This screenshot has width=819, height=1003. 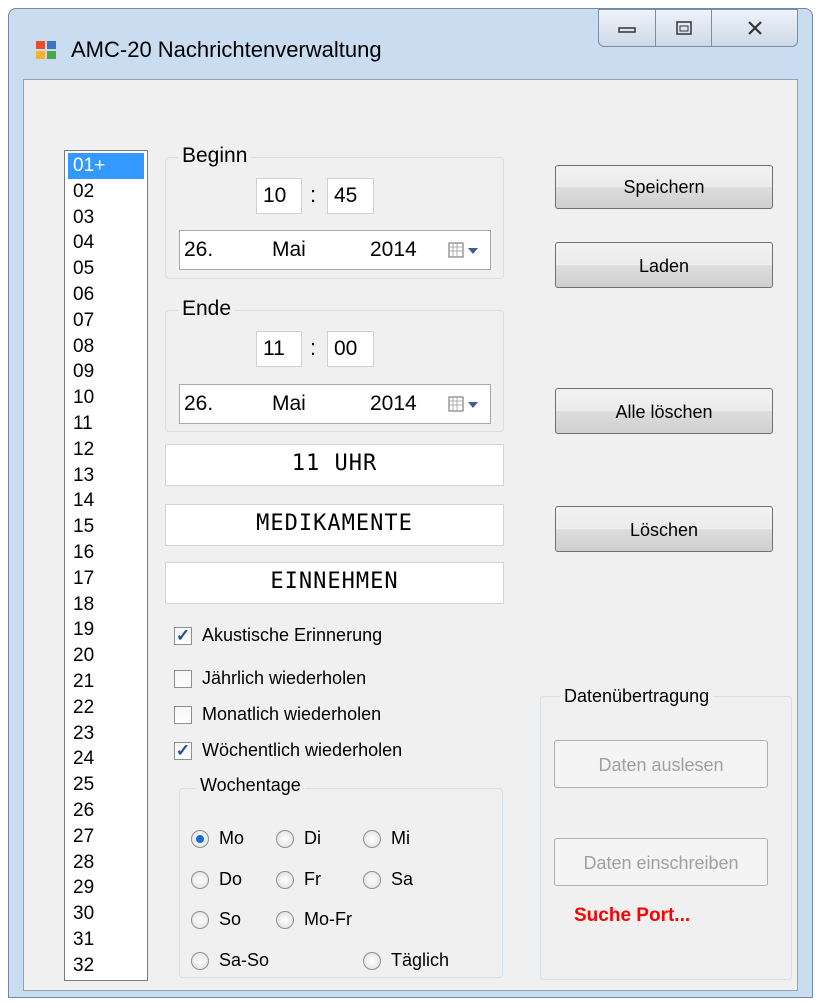 What do you see at coordinates (226, 49) in the screenshot?
I see `window-title: AMC-20 Nachrichtenverwaltung` at bounding box center [226, 49].